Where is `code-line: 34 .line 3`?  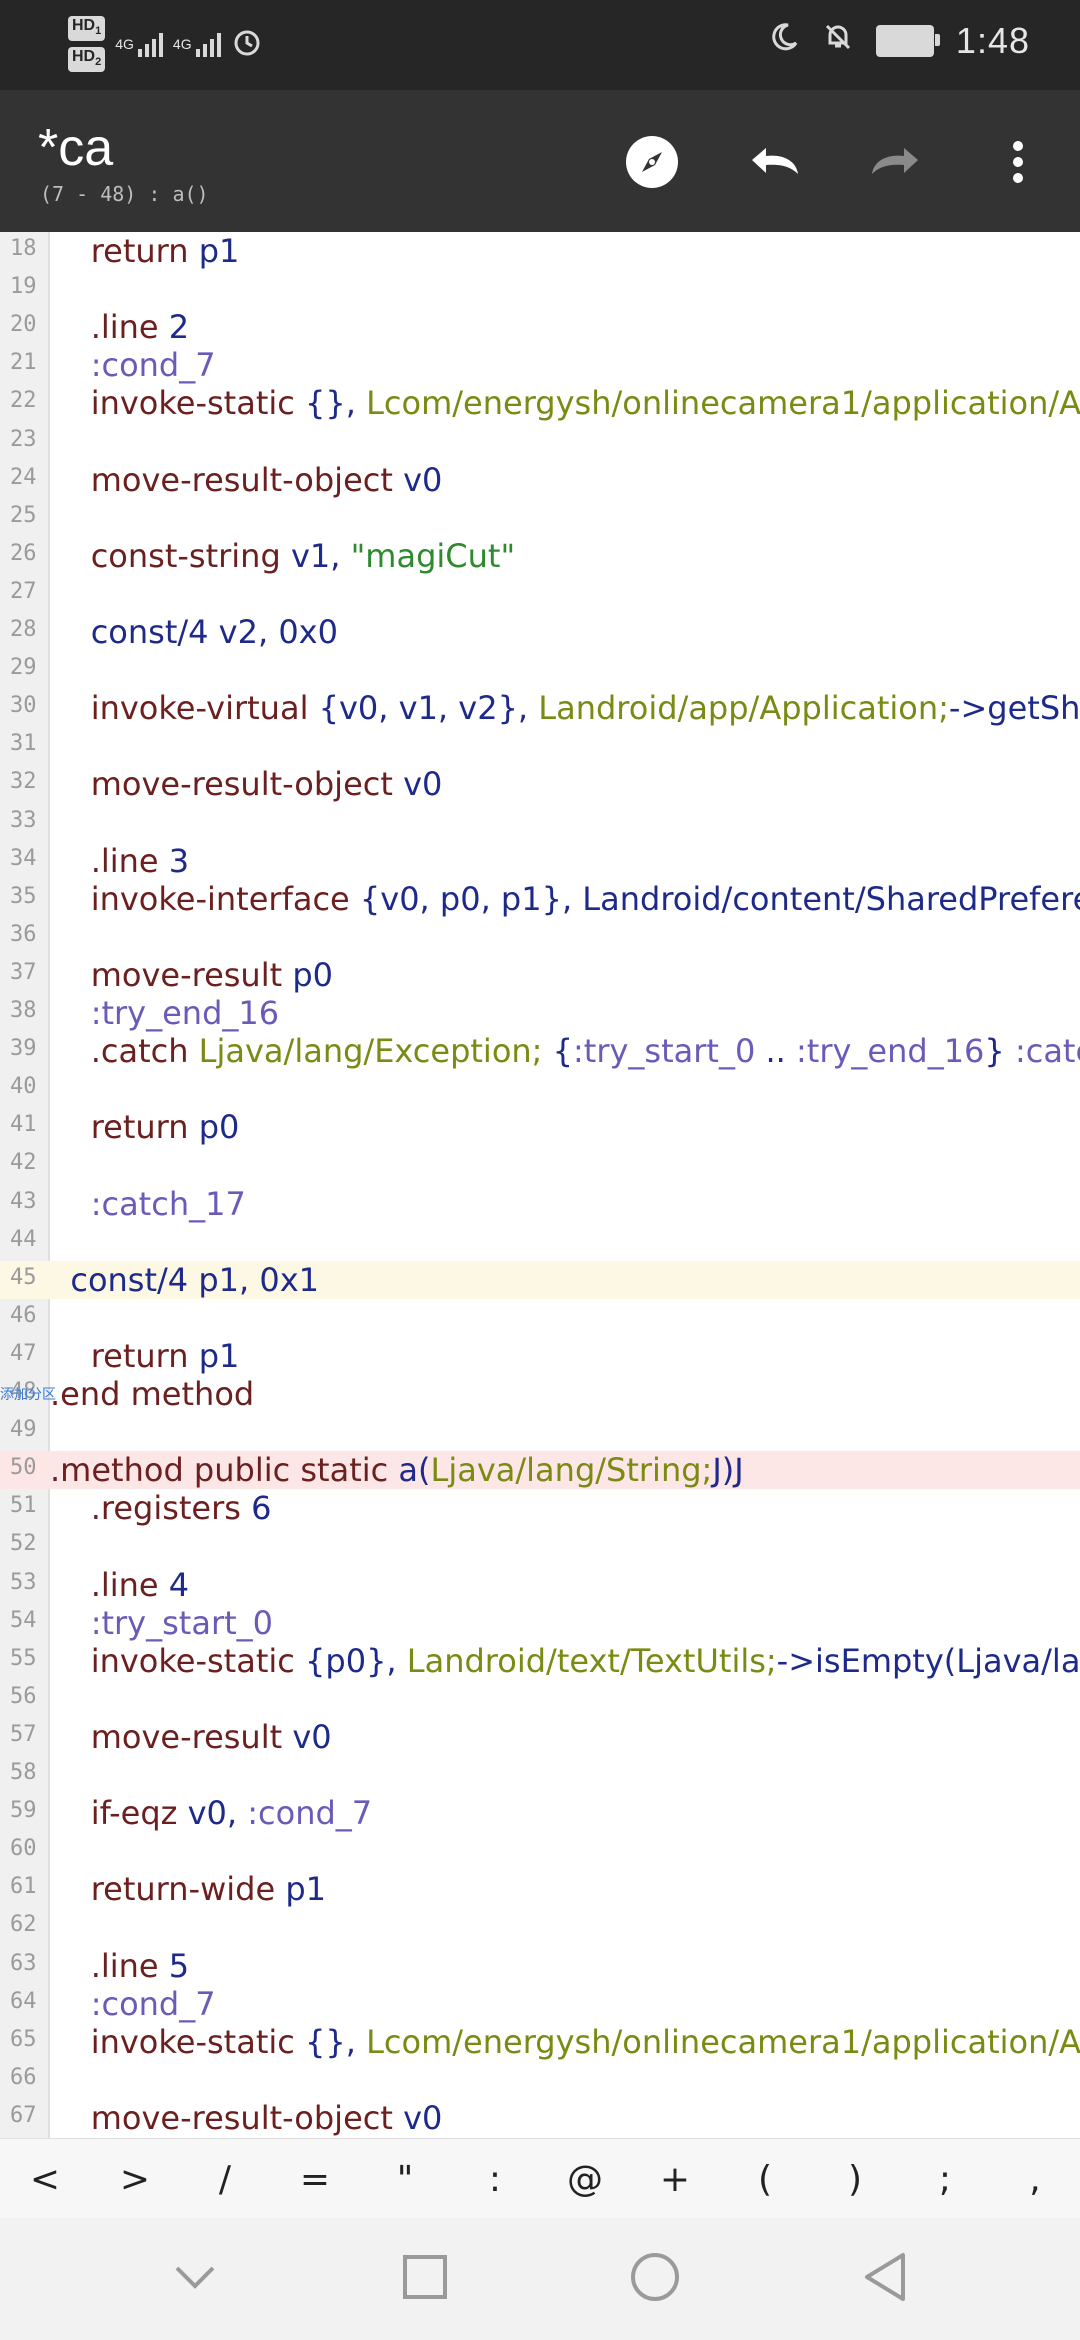
code-line: 34 .line 3 is located at coordinates (540, 861).